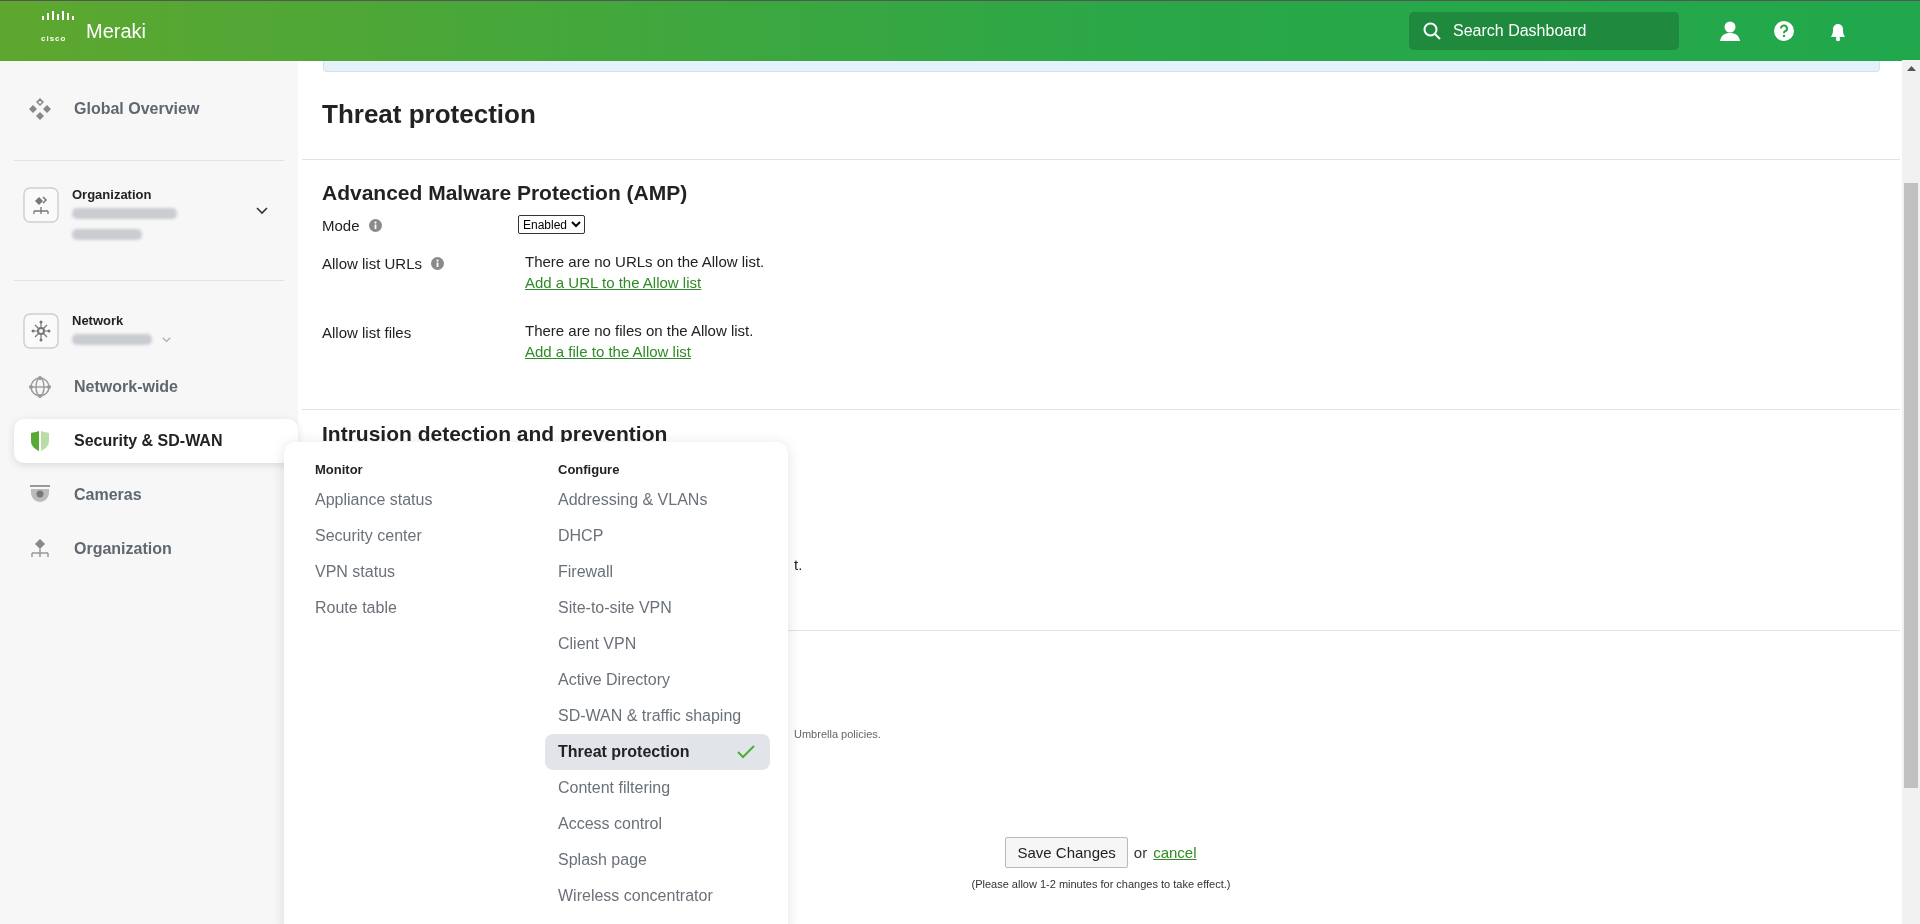  What do you see at coordinates (54, 38) in the screenshot?
I see `logo-mark: cisco` at bounding box center [54, 38].